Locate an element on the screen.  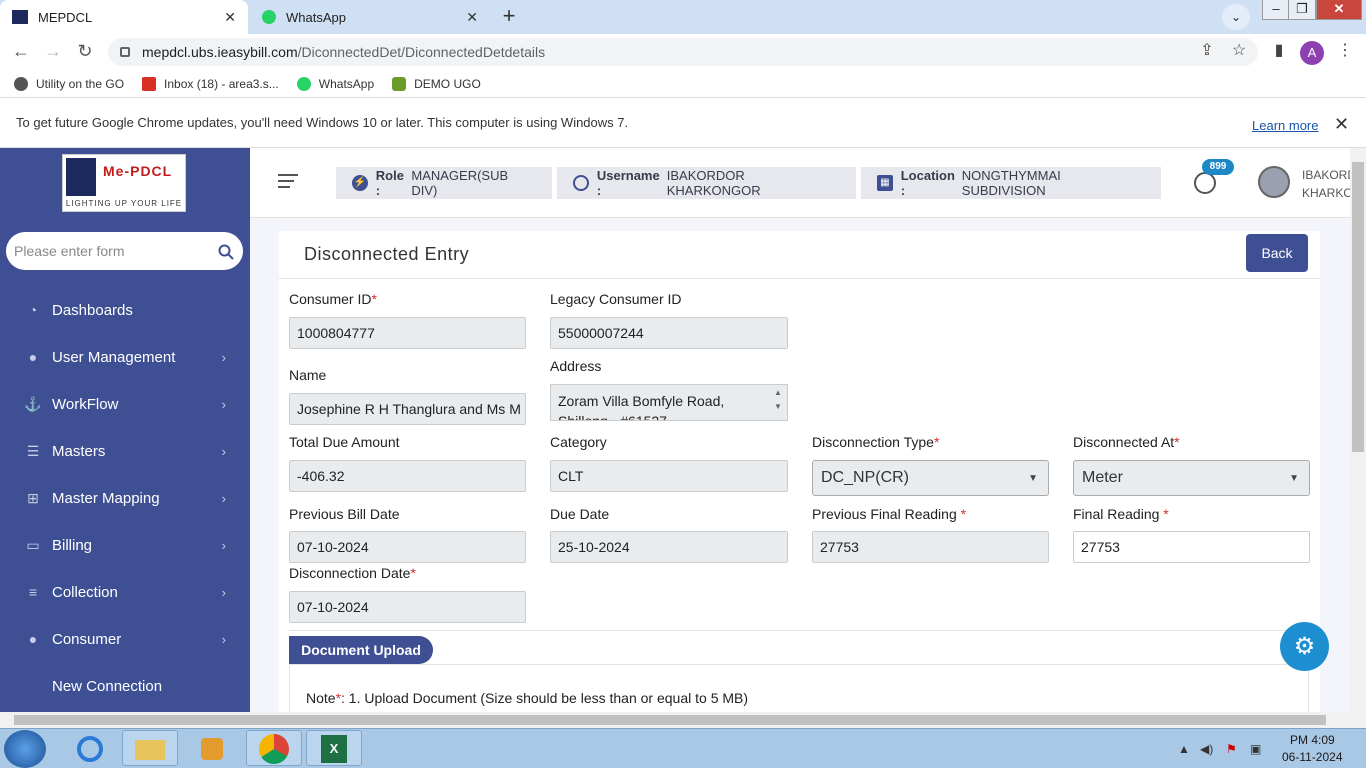
sidebar-item-user-management: ● User Management › is located at coordinates (125, 357).